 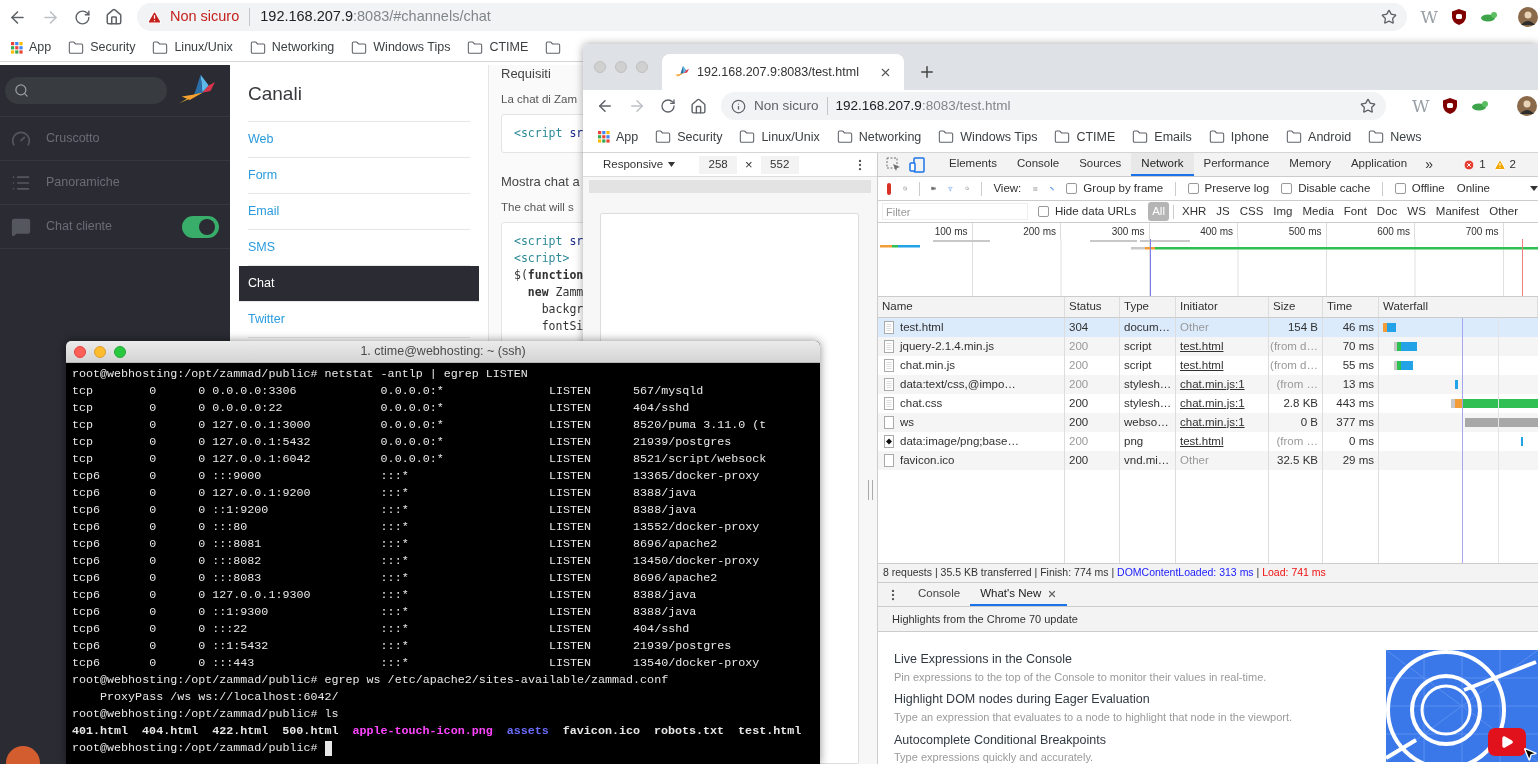 What do you see at coordinates (1310, 164) in the screenshot?
I see `devtools-tab: Memory` at bounding box center [1310, 164].